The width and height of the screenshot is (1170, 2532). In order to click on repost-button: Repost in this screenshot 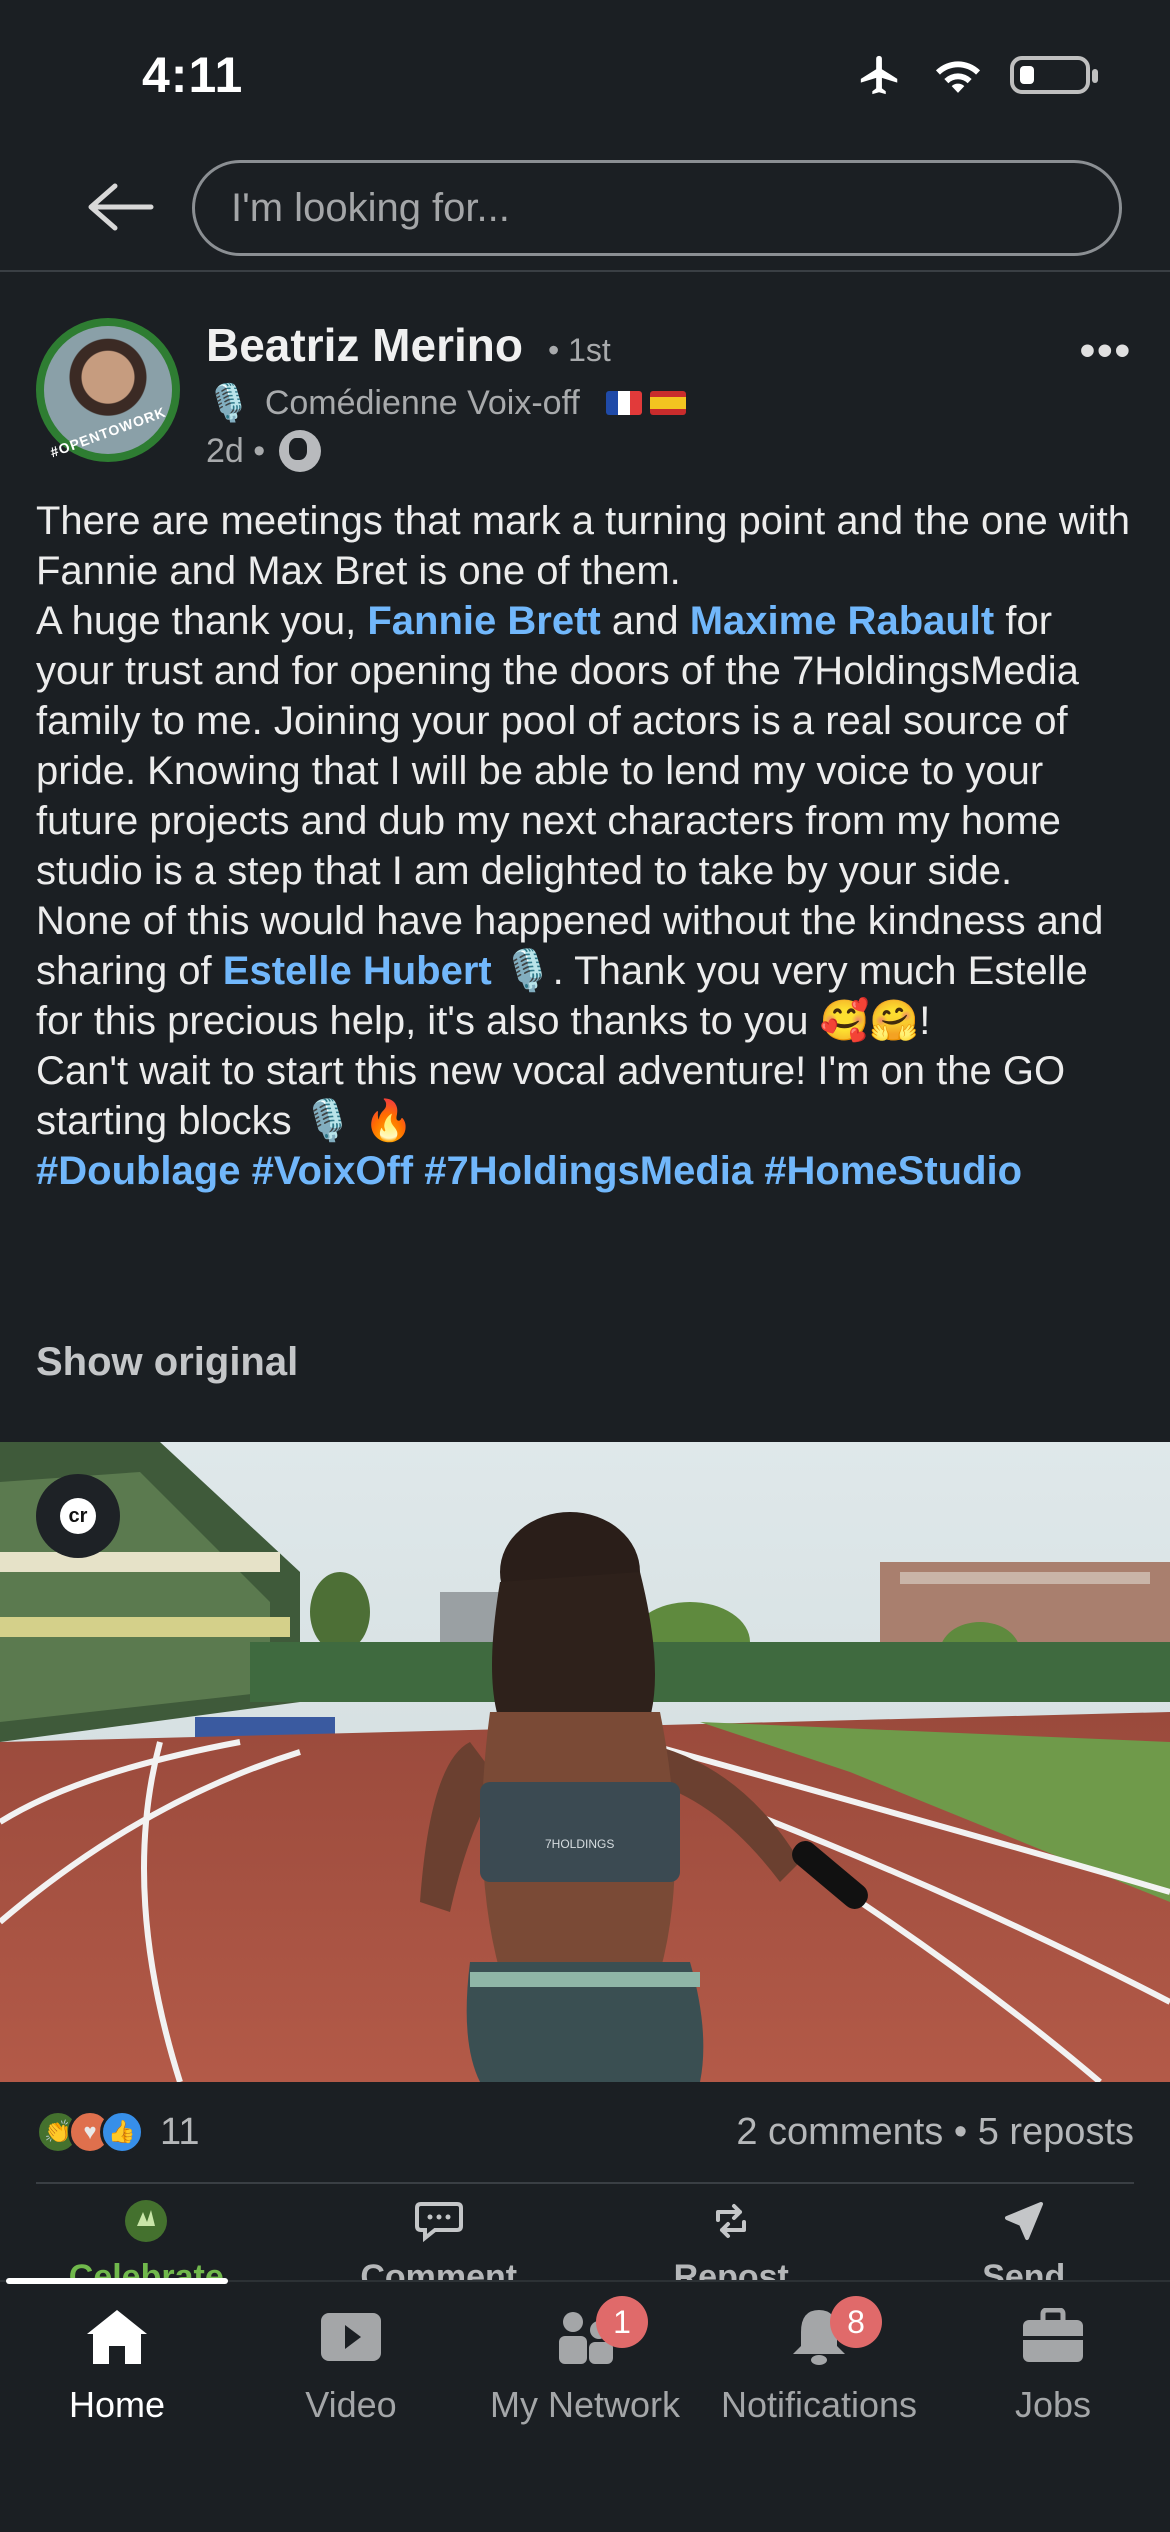, I will do `click(731, 2232)`.